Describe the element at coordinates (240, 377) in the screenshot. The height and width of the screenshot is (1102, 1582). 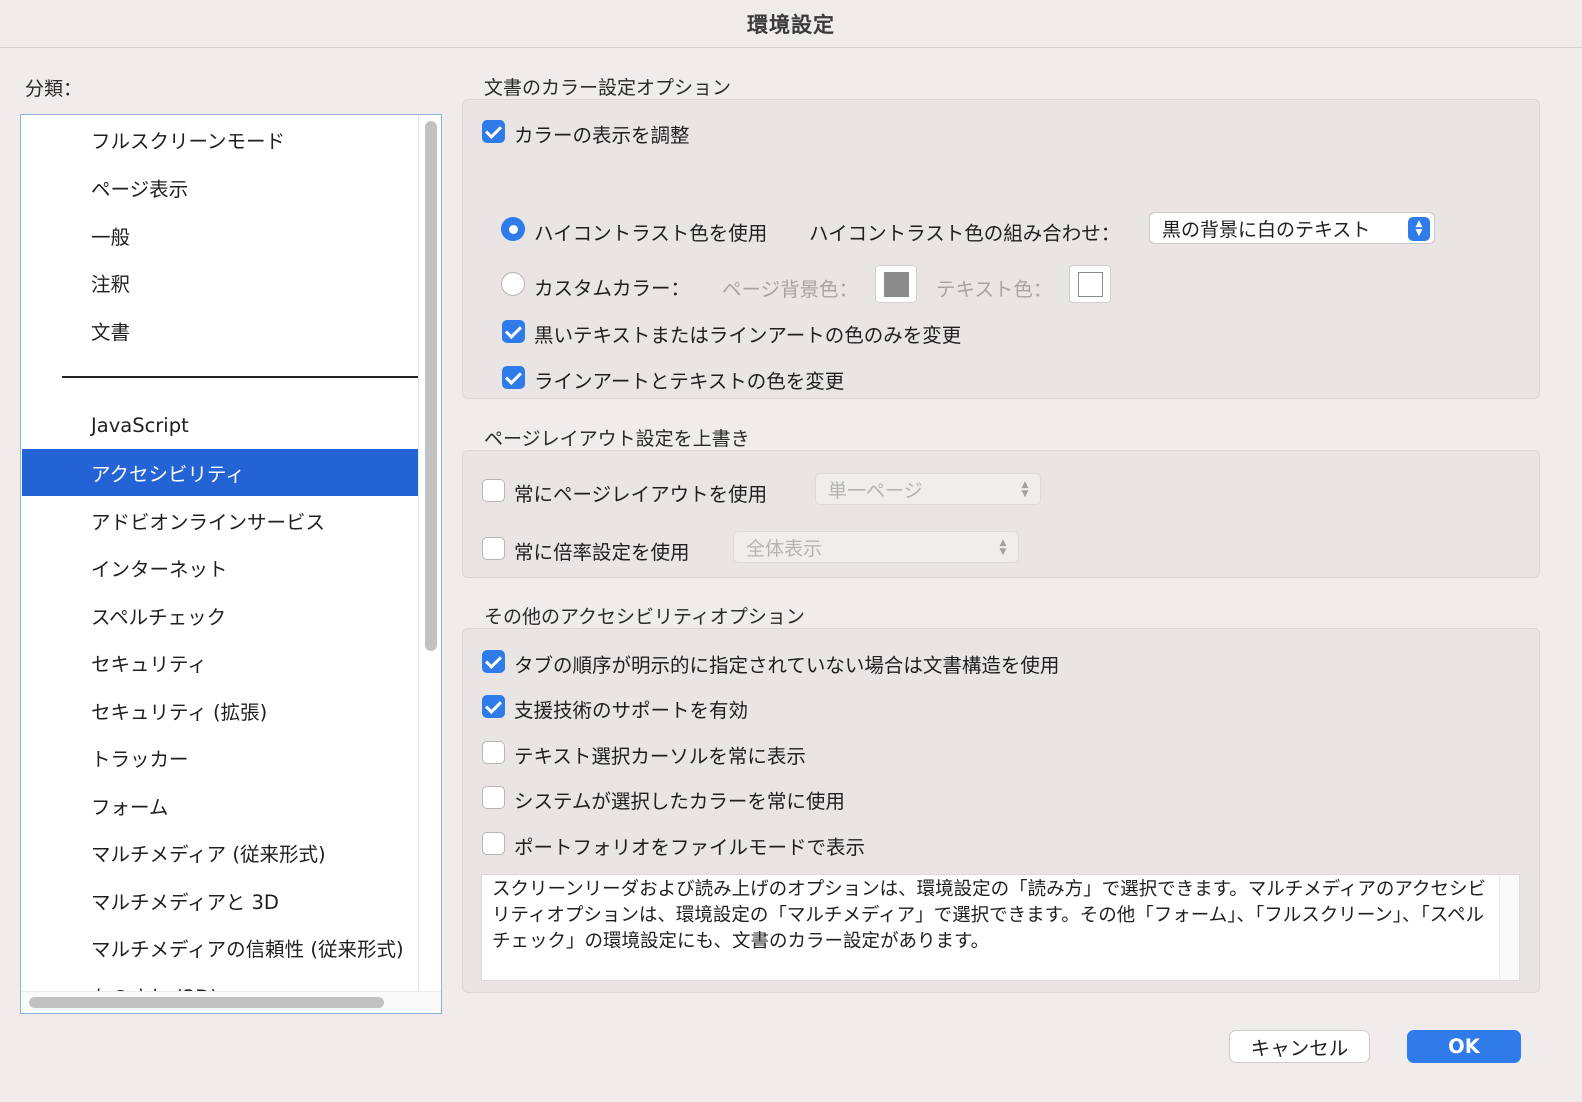
I see `category-separator` at that location.